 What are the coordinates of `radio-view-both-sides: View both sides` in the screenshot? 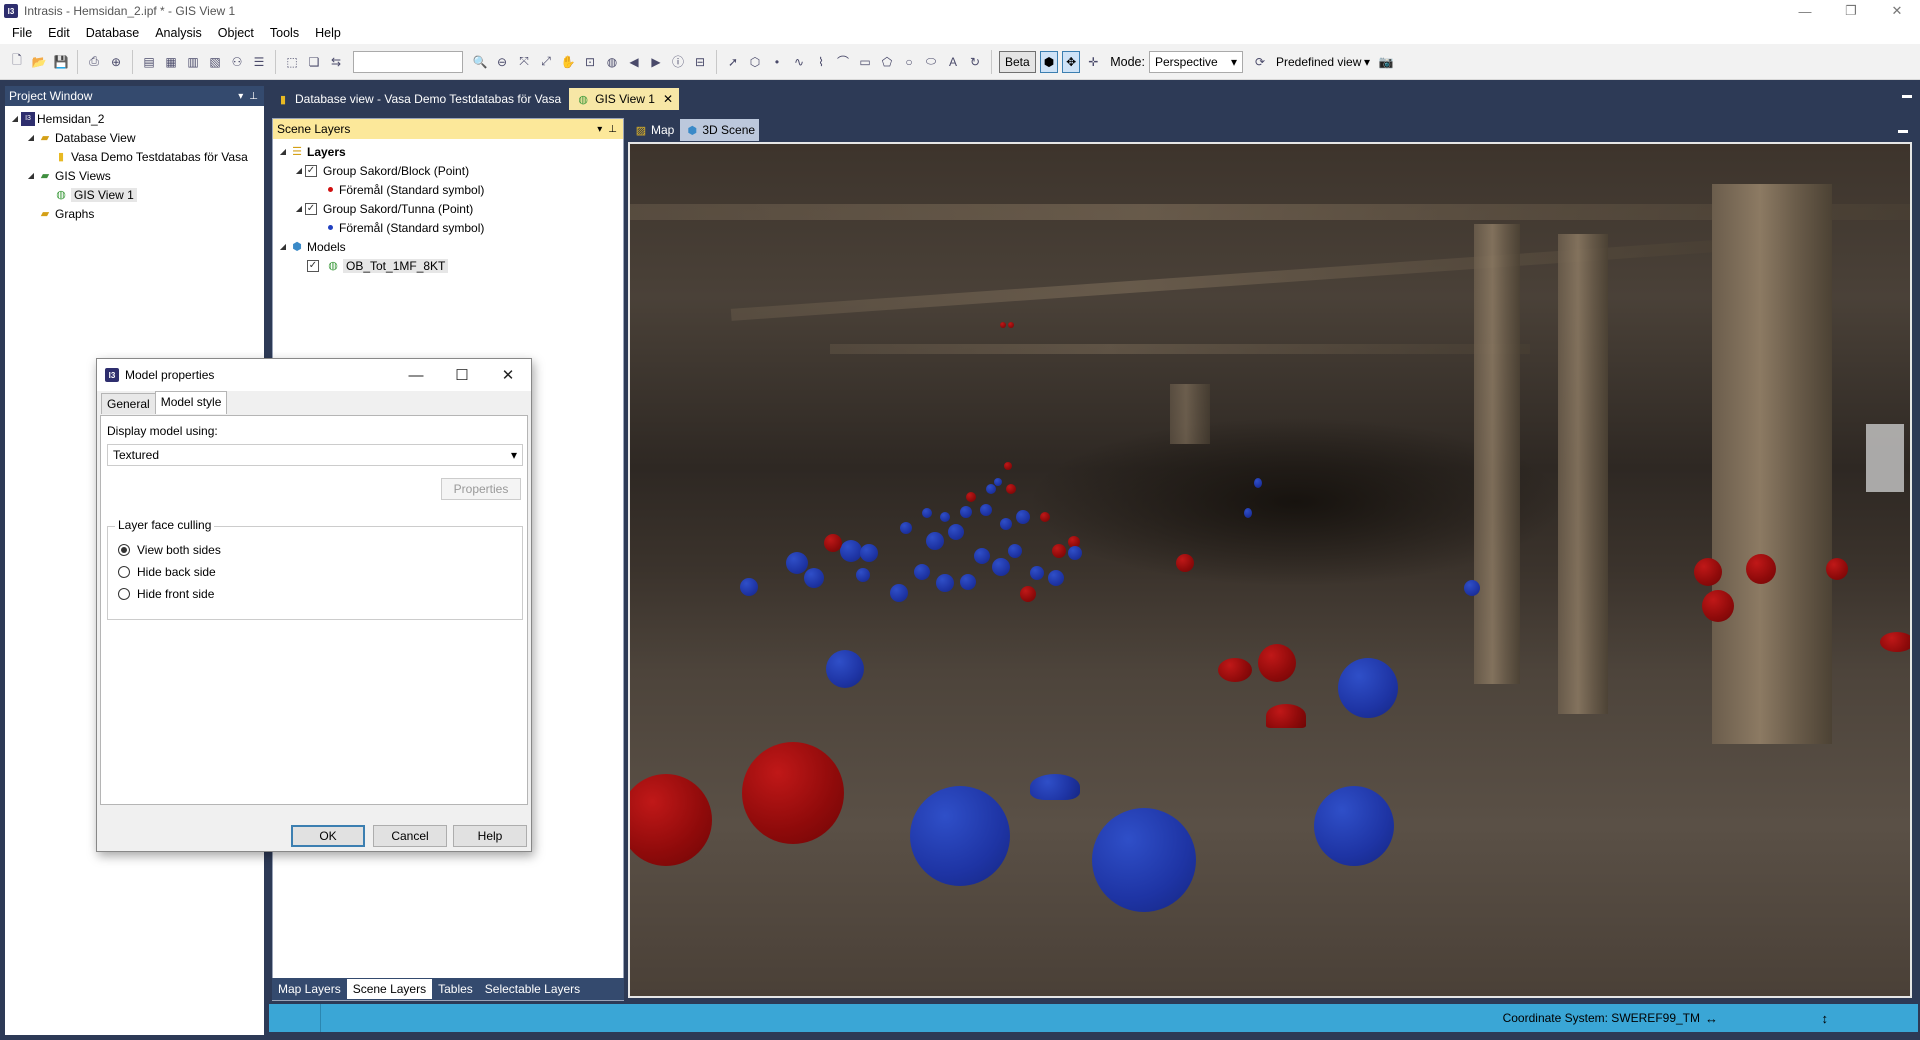 It's located at (169, 550).